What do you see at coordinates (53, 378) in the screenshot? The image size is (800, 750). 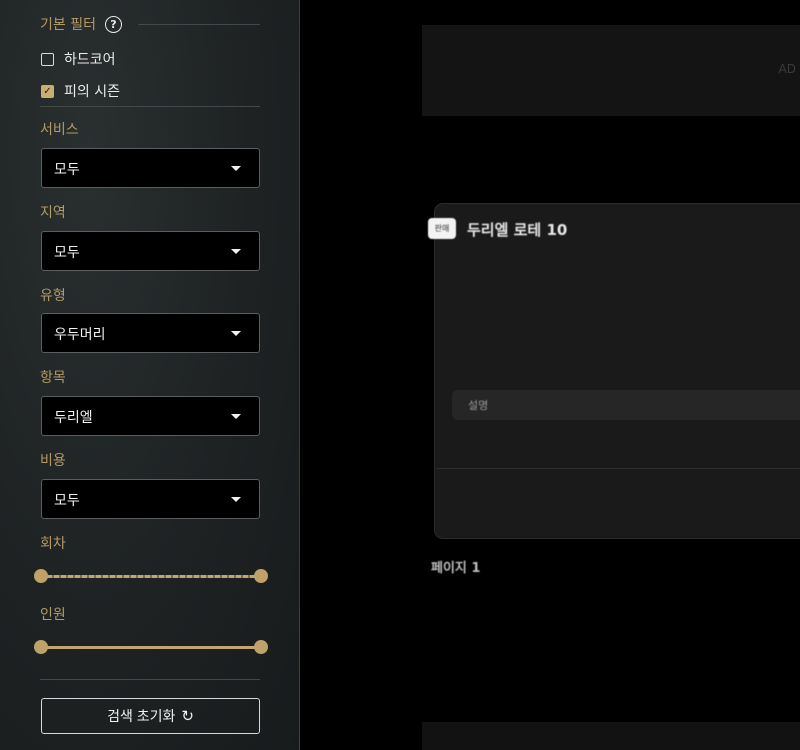 I see `item-label: 항목` at bounding box center [53, 378].